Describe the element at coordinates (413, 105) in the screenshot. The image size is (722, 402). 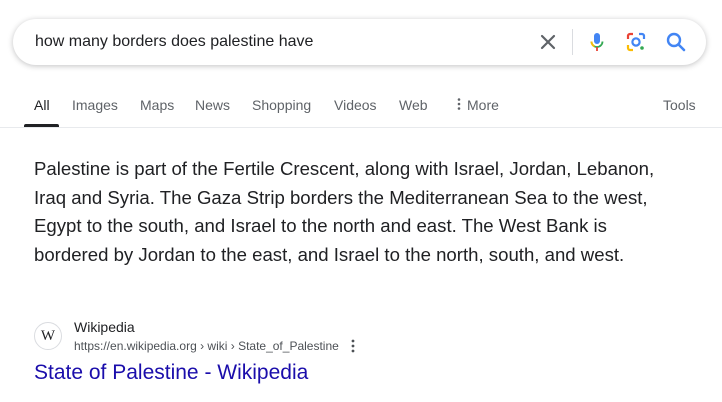
I see `tab-web: Web` at that location.